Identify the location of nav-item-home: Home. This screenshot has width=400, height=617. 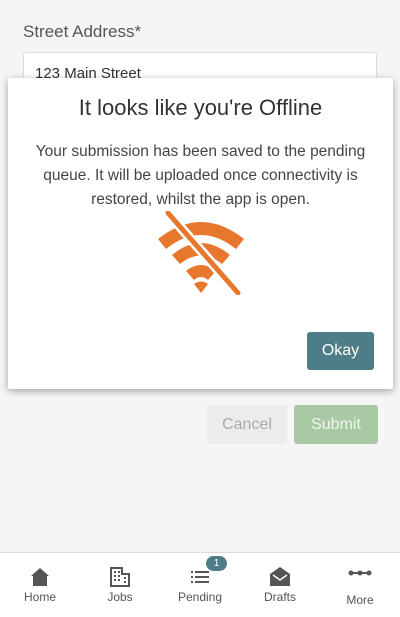
(40, 585).